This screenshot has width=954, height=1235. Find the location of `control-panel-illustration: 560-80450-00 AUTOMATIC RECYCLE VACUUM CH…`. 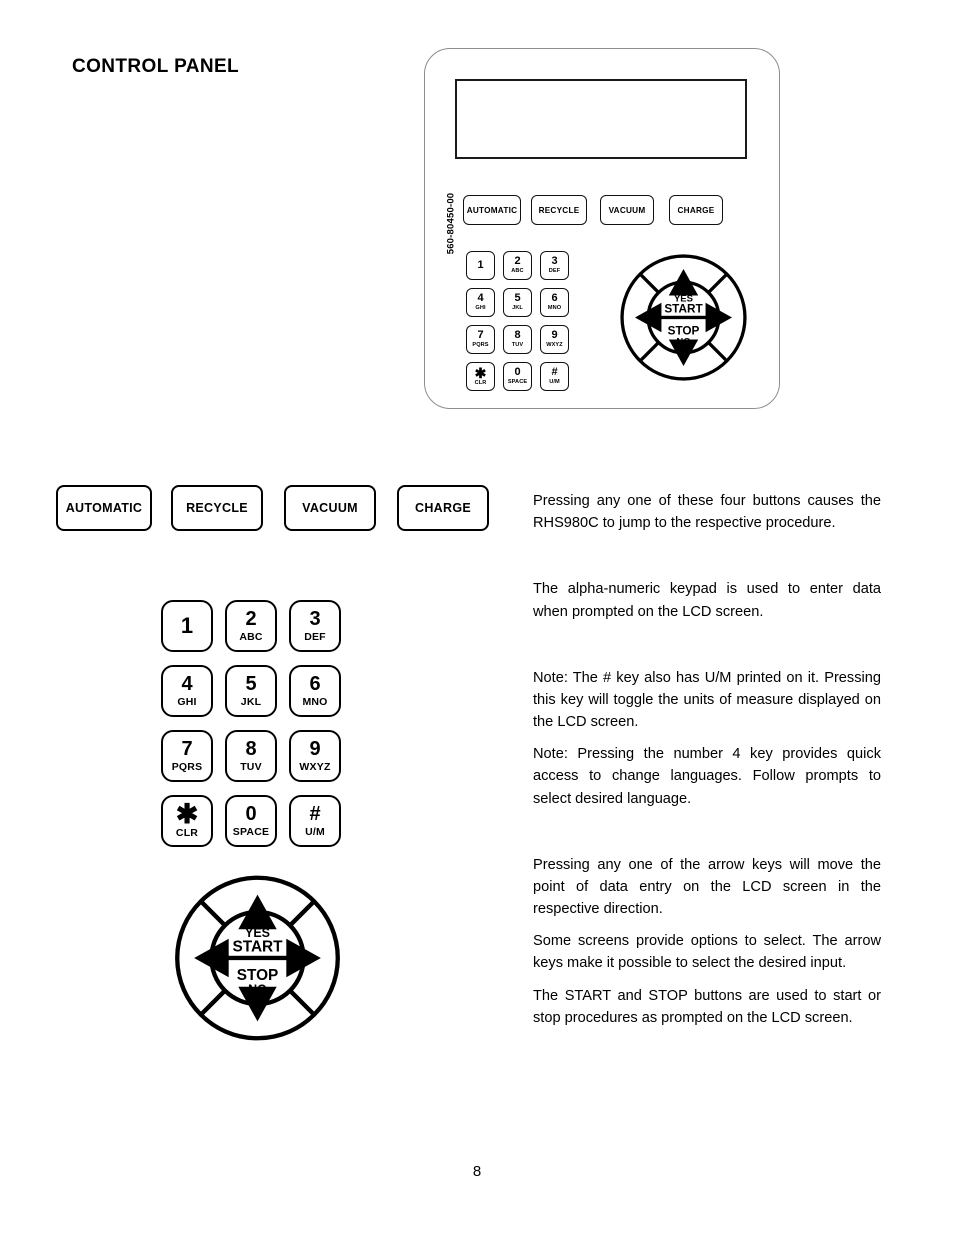

control-panel-illustration: 560-80450-00 AUTOMATIC RECYCLE VACUUM CH… is located at coordinates (604, 230).